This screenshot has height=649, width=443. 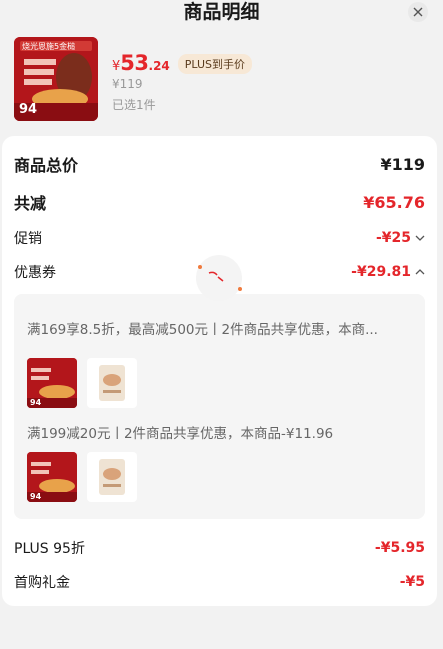 I want to click on first-purchase-gift-value: -¥5, so click(x=412, y=582).